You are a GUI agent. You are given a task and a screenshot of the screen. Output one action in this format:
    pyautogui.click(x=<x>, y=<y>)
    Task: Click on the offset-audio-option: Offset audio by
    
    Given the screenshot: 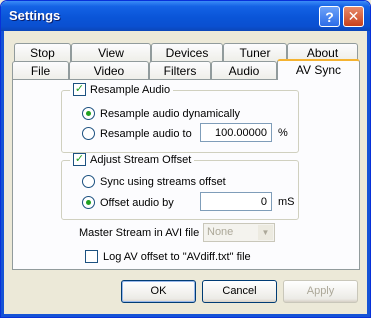 What is the action you would take?
    pyautogui.click(x=128, y=202)
    